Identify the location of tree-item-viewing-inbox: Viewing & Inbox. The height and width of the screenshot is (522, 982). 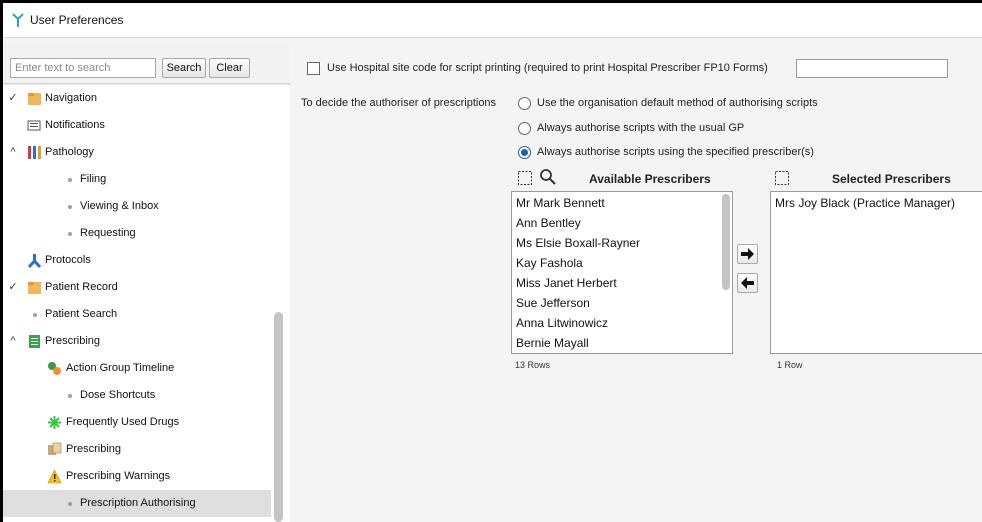
(137, 206).